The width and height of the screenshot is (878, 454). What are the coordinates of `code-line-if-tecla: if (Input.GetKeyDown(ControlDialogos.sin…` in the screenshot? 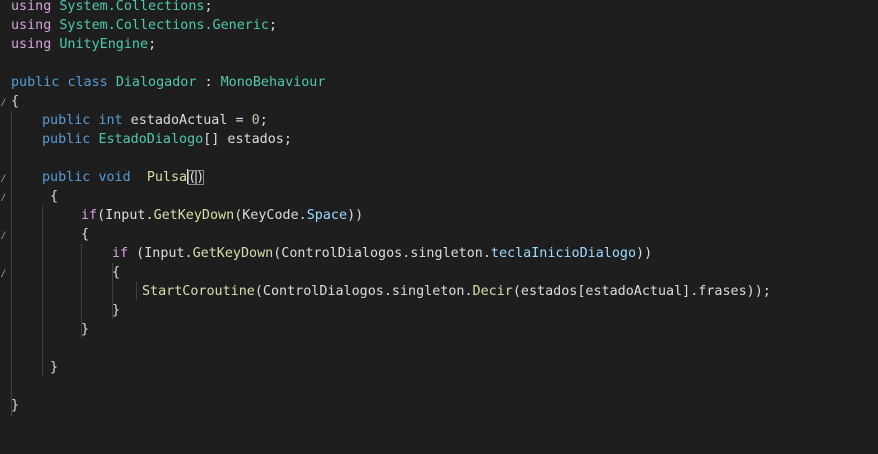 It's located at (382, 253).